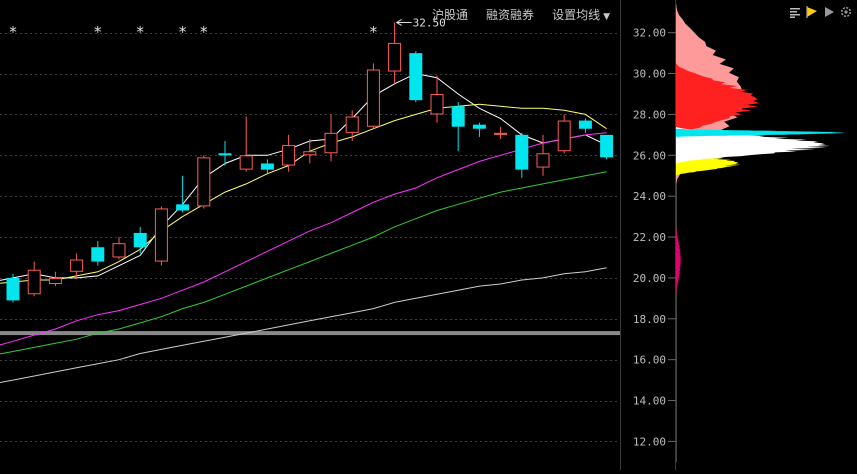 This screenshot has height=474, width=857. What do you see at coordinates (649, 74) in the screenshot?
I see `axis-label: 30.00` at bounding box center [649, 74].